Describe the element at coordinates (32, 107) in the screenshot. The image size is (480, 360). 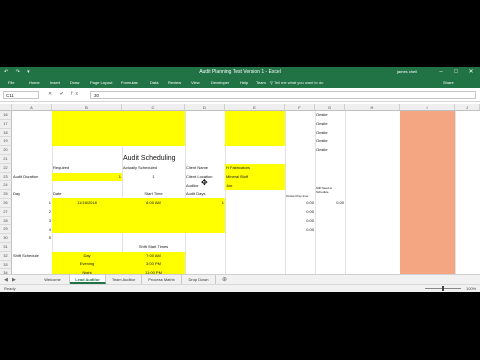
I see `column-header: A` at that location.